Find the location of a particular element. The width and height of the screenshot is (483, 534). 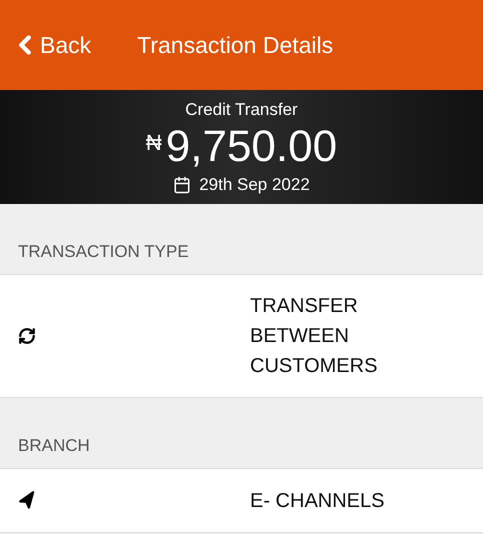

page-title: Transaction Details is located at coordinates (235, 45).